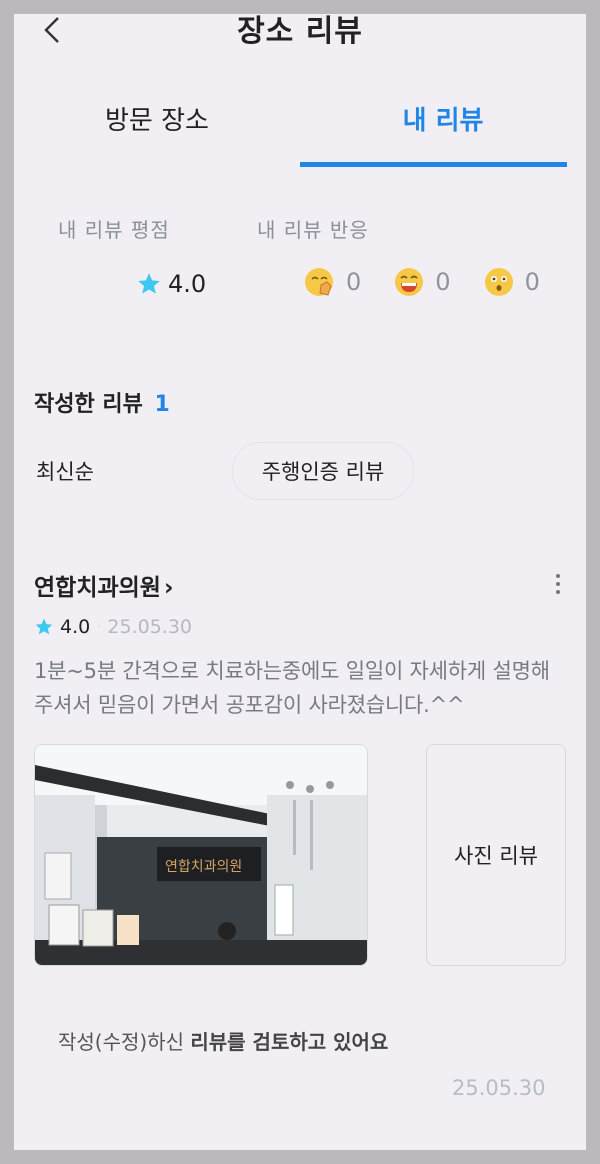 The height and width of the screenshot is (1164, 600). Describe the element at coordinates (496, 855) in the screenshot. I see `filter-photo-chip: 사진 리뷰` at that location.